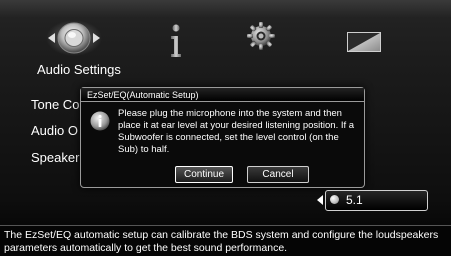  Describe the element at coordinates (54, 130) in the screenshot. I see `menu-item-audio-output: Audio O` at that location.